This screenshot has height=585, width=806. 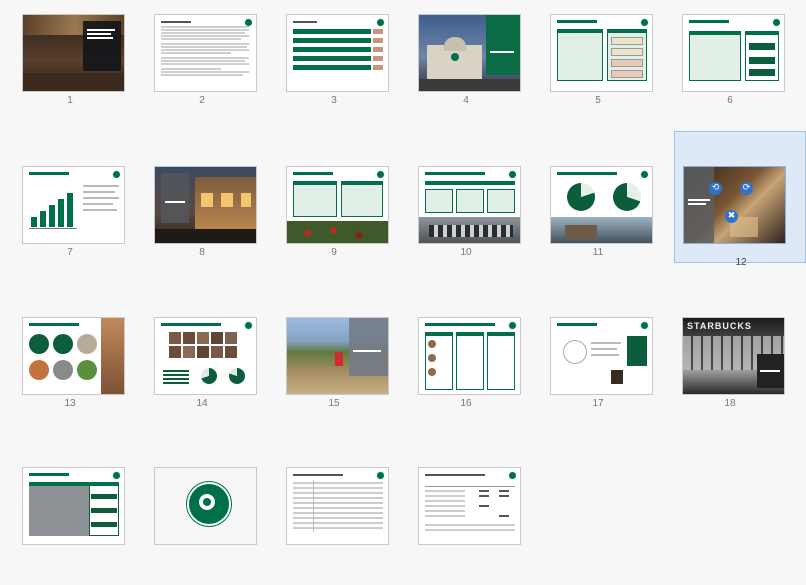 What do you see at coordinates (598, 252) in the screenshot?
I see `slide-number: 11` at bounding box center [598, 252].